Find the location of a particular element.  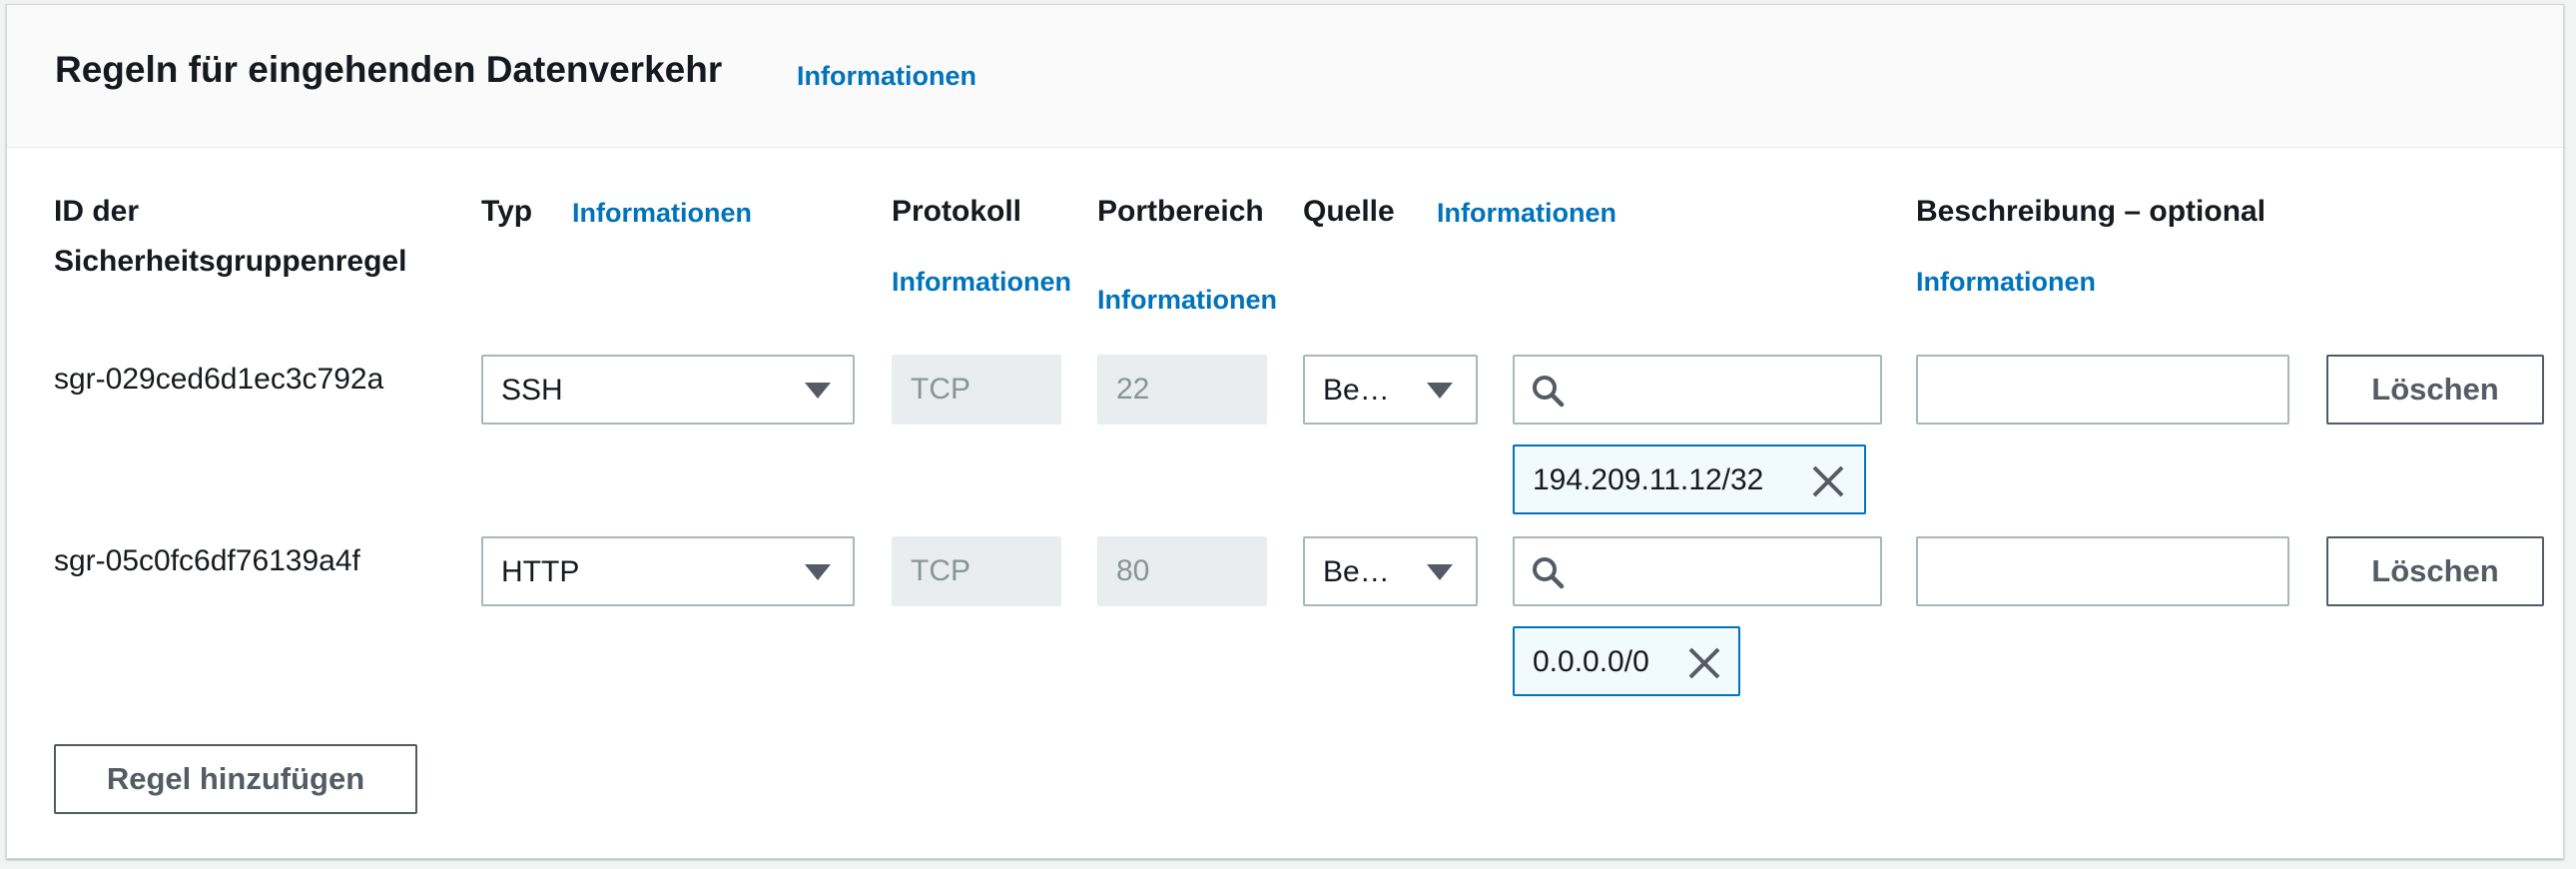

column-header-source: Quelle is located at coordinates (1349, 211).